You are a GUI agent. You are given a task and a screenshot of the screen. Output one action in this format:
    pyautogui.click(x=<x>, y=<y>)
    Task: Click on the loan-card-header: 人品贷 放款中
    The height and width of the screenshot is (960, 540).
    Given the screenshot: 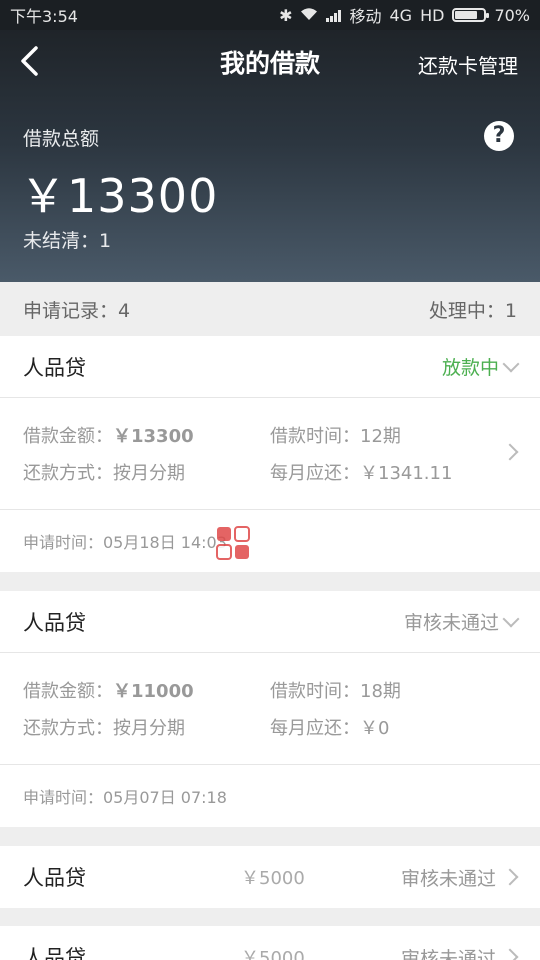 What is the action you would take?
    pyautogui.click(x=270, y=367)
    